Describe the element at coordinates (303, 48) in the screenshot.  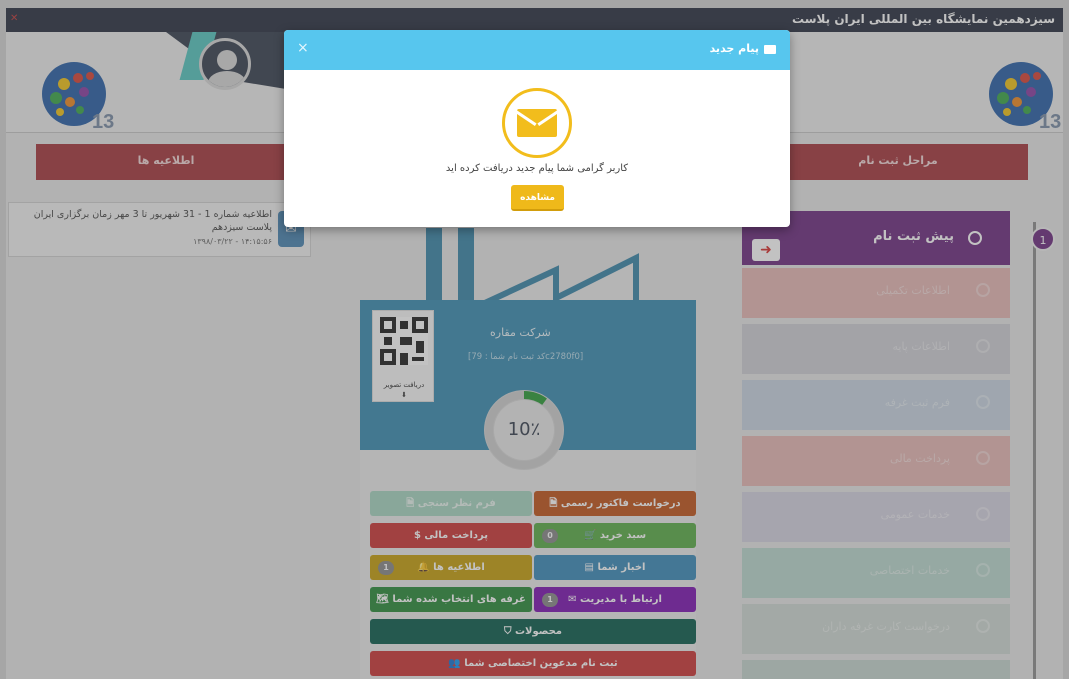
I see `close-icon: ×` at that location.